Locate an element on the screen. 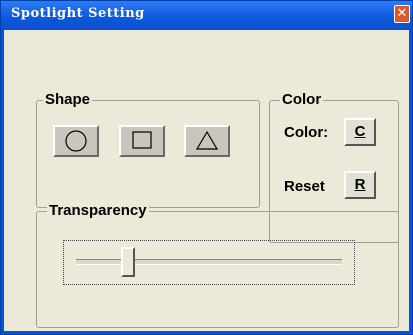 Image resolution: width=413 pixels, height=335 pixels. circle-icon is located at coordinates (76, 141).